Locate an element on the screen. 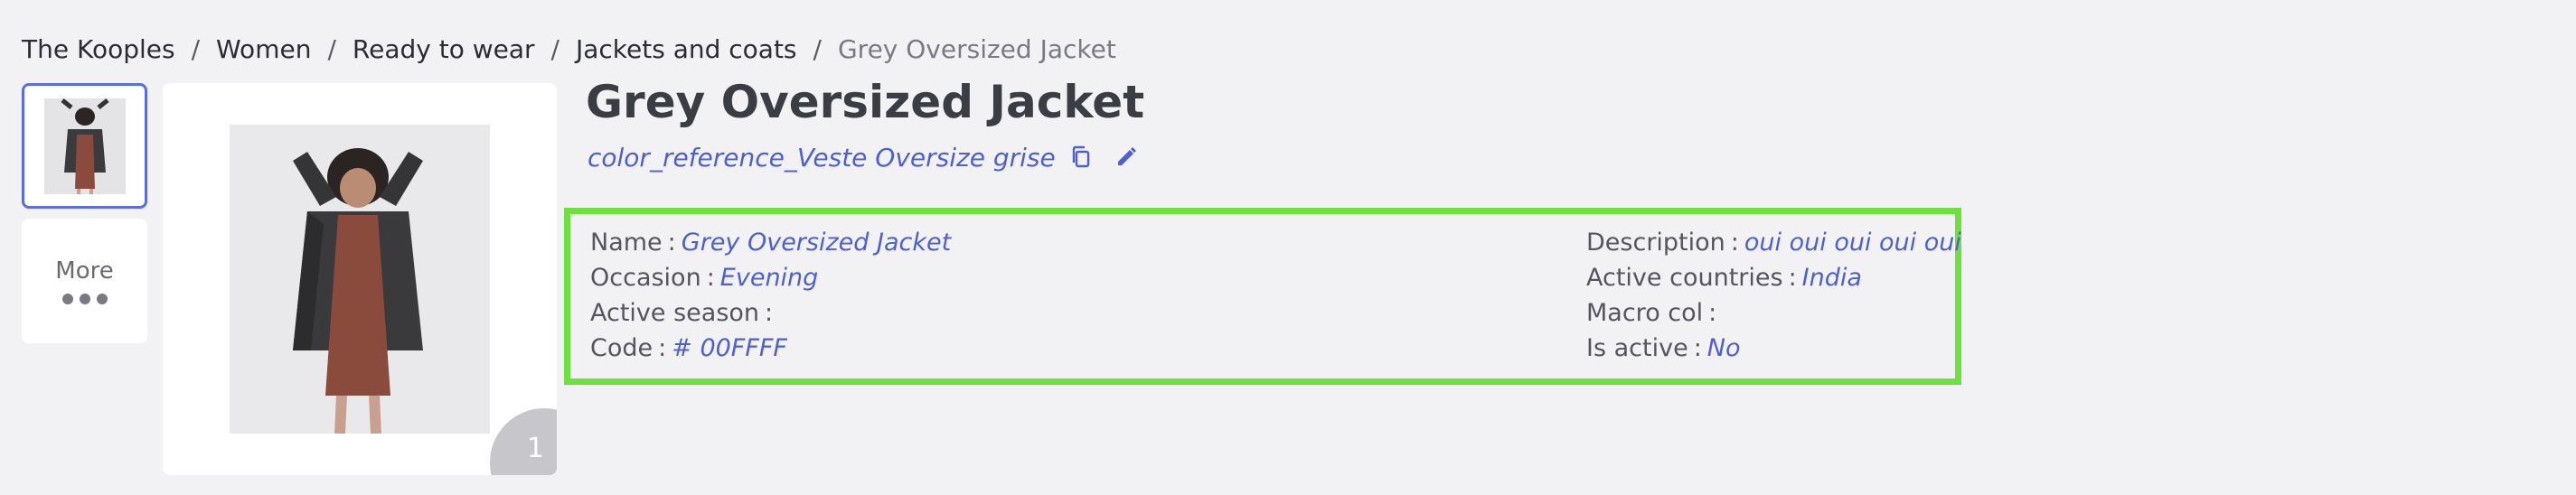 The width and height of the screenshot is (2576, 495). detail-value: No is located at coordinates (1724, 348).